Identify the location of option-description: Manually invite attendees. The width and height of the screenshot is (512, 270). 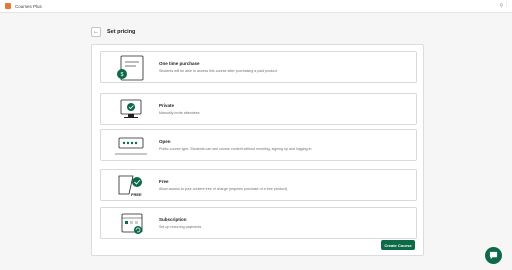
(179, 113).